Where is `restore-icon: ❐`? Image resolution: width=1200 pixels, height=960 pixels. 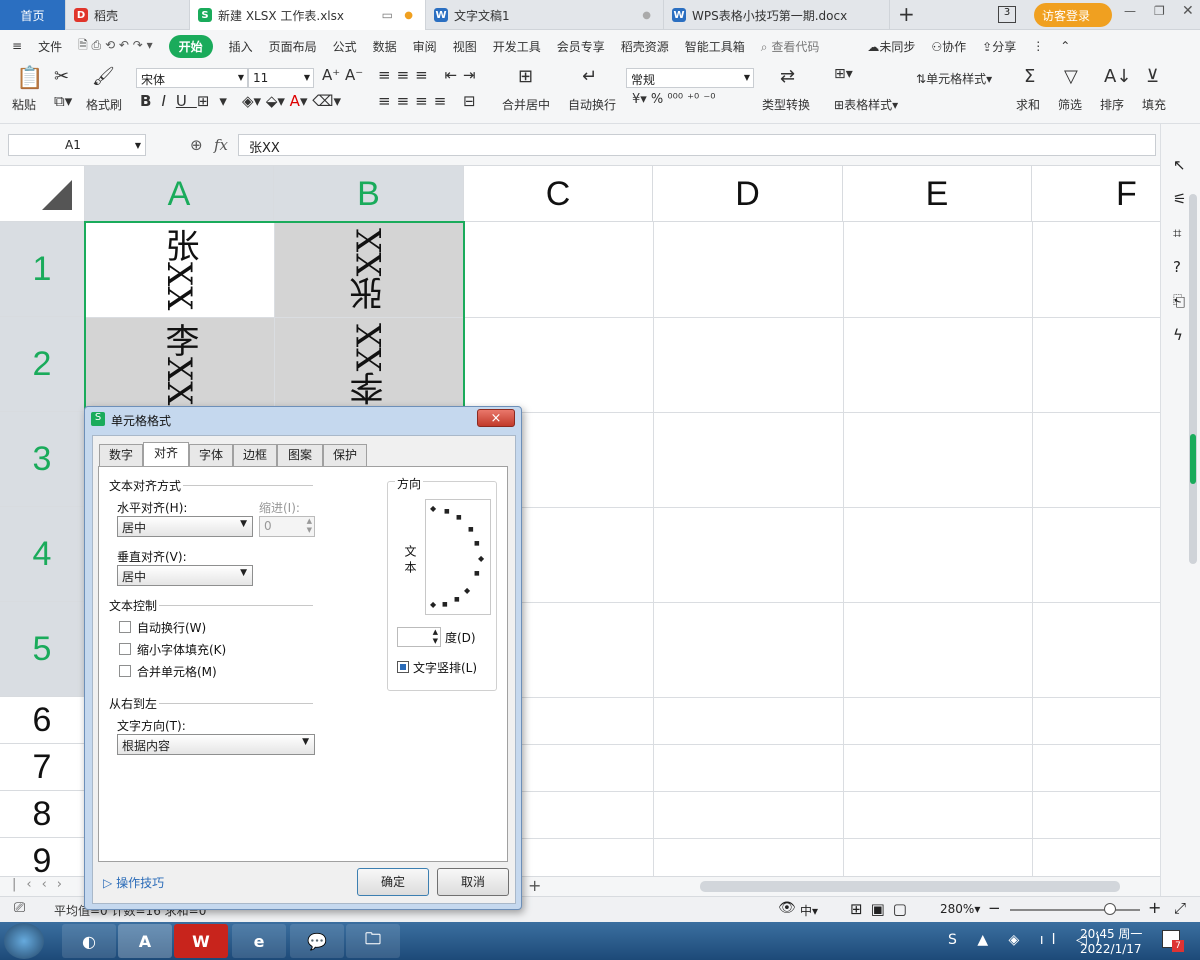 restore-icon: ❐ is located at coordinates (1159, 11).